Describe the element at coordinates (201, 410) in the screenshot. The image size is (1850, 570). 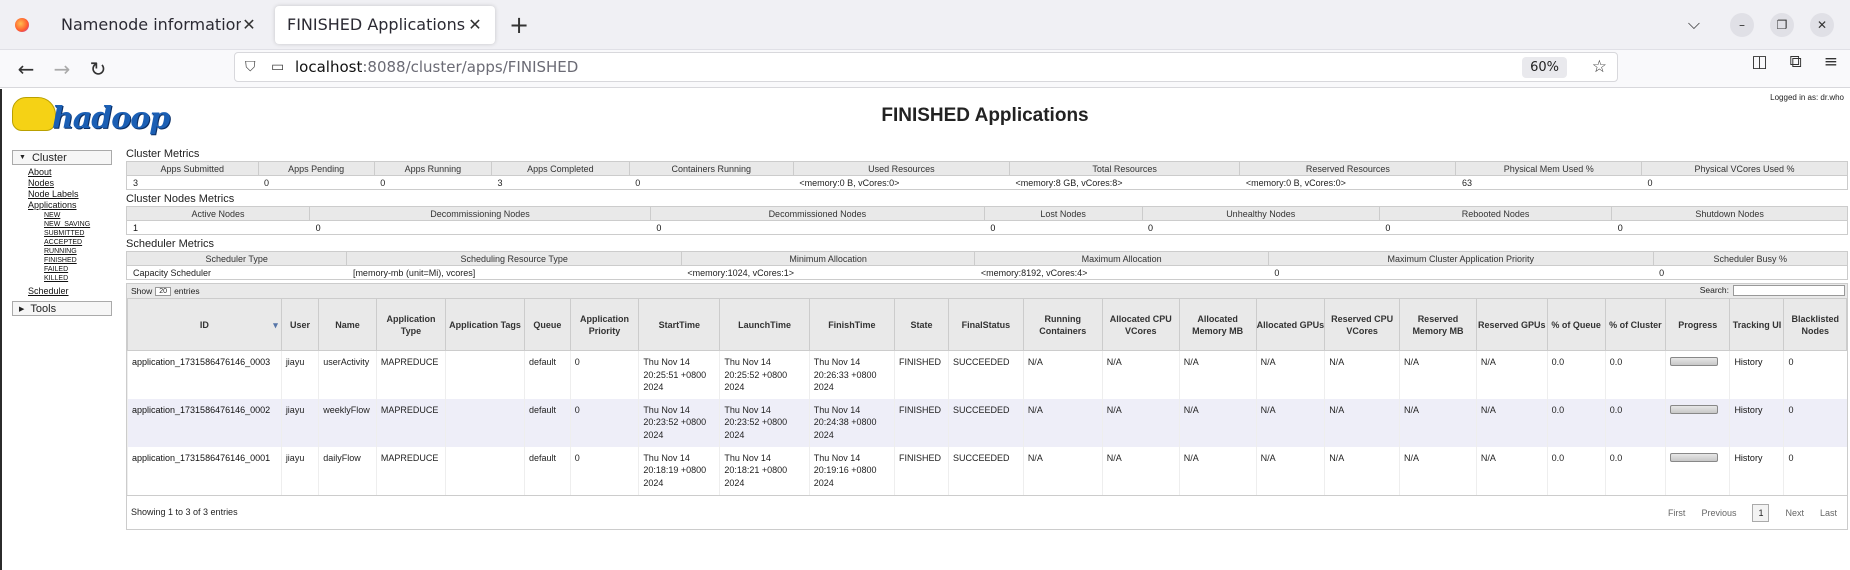
I see `app-id-link: application_1731586476146_0002` at that location.